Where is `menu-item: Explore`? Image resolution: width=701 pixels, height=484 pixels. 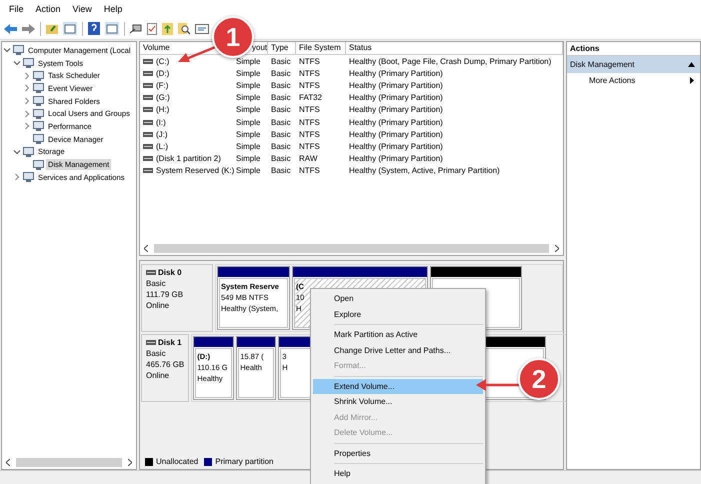 menu-item: Explore is located at coordinates (398, 314).